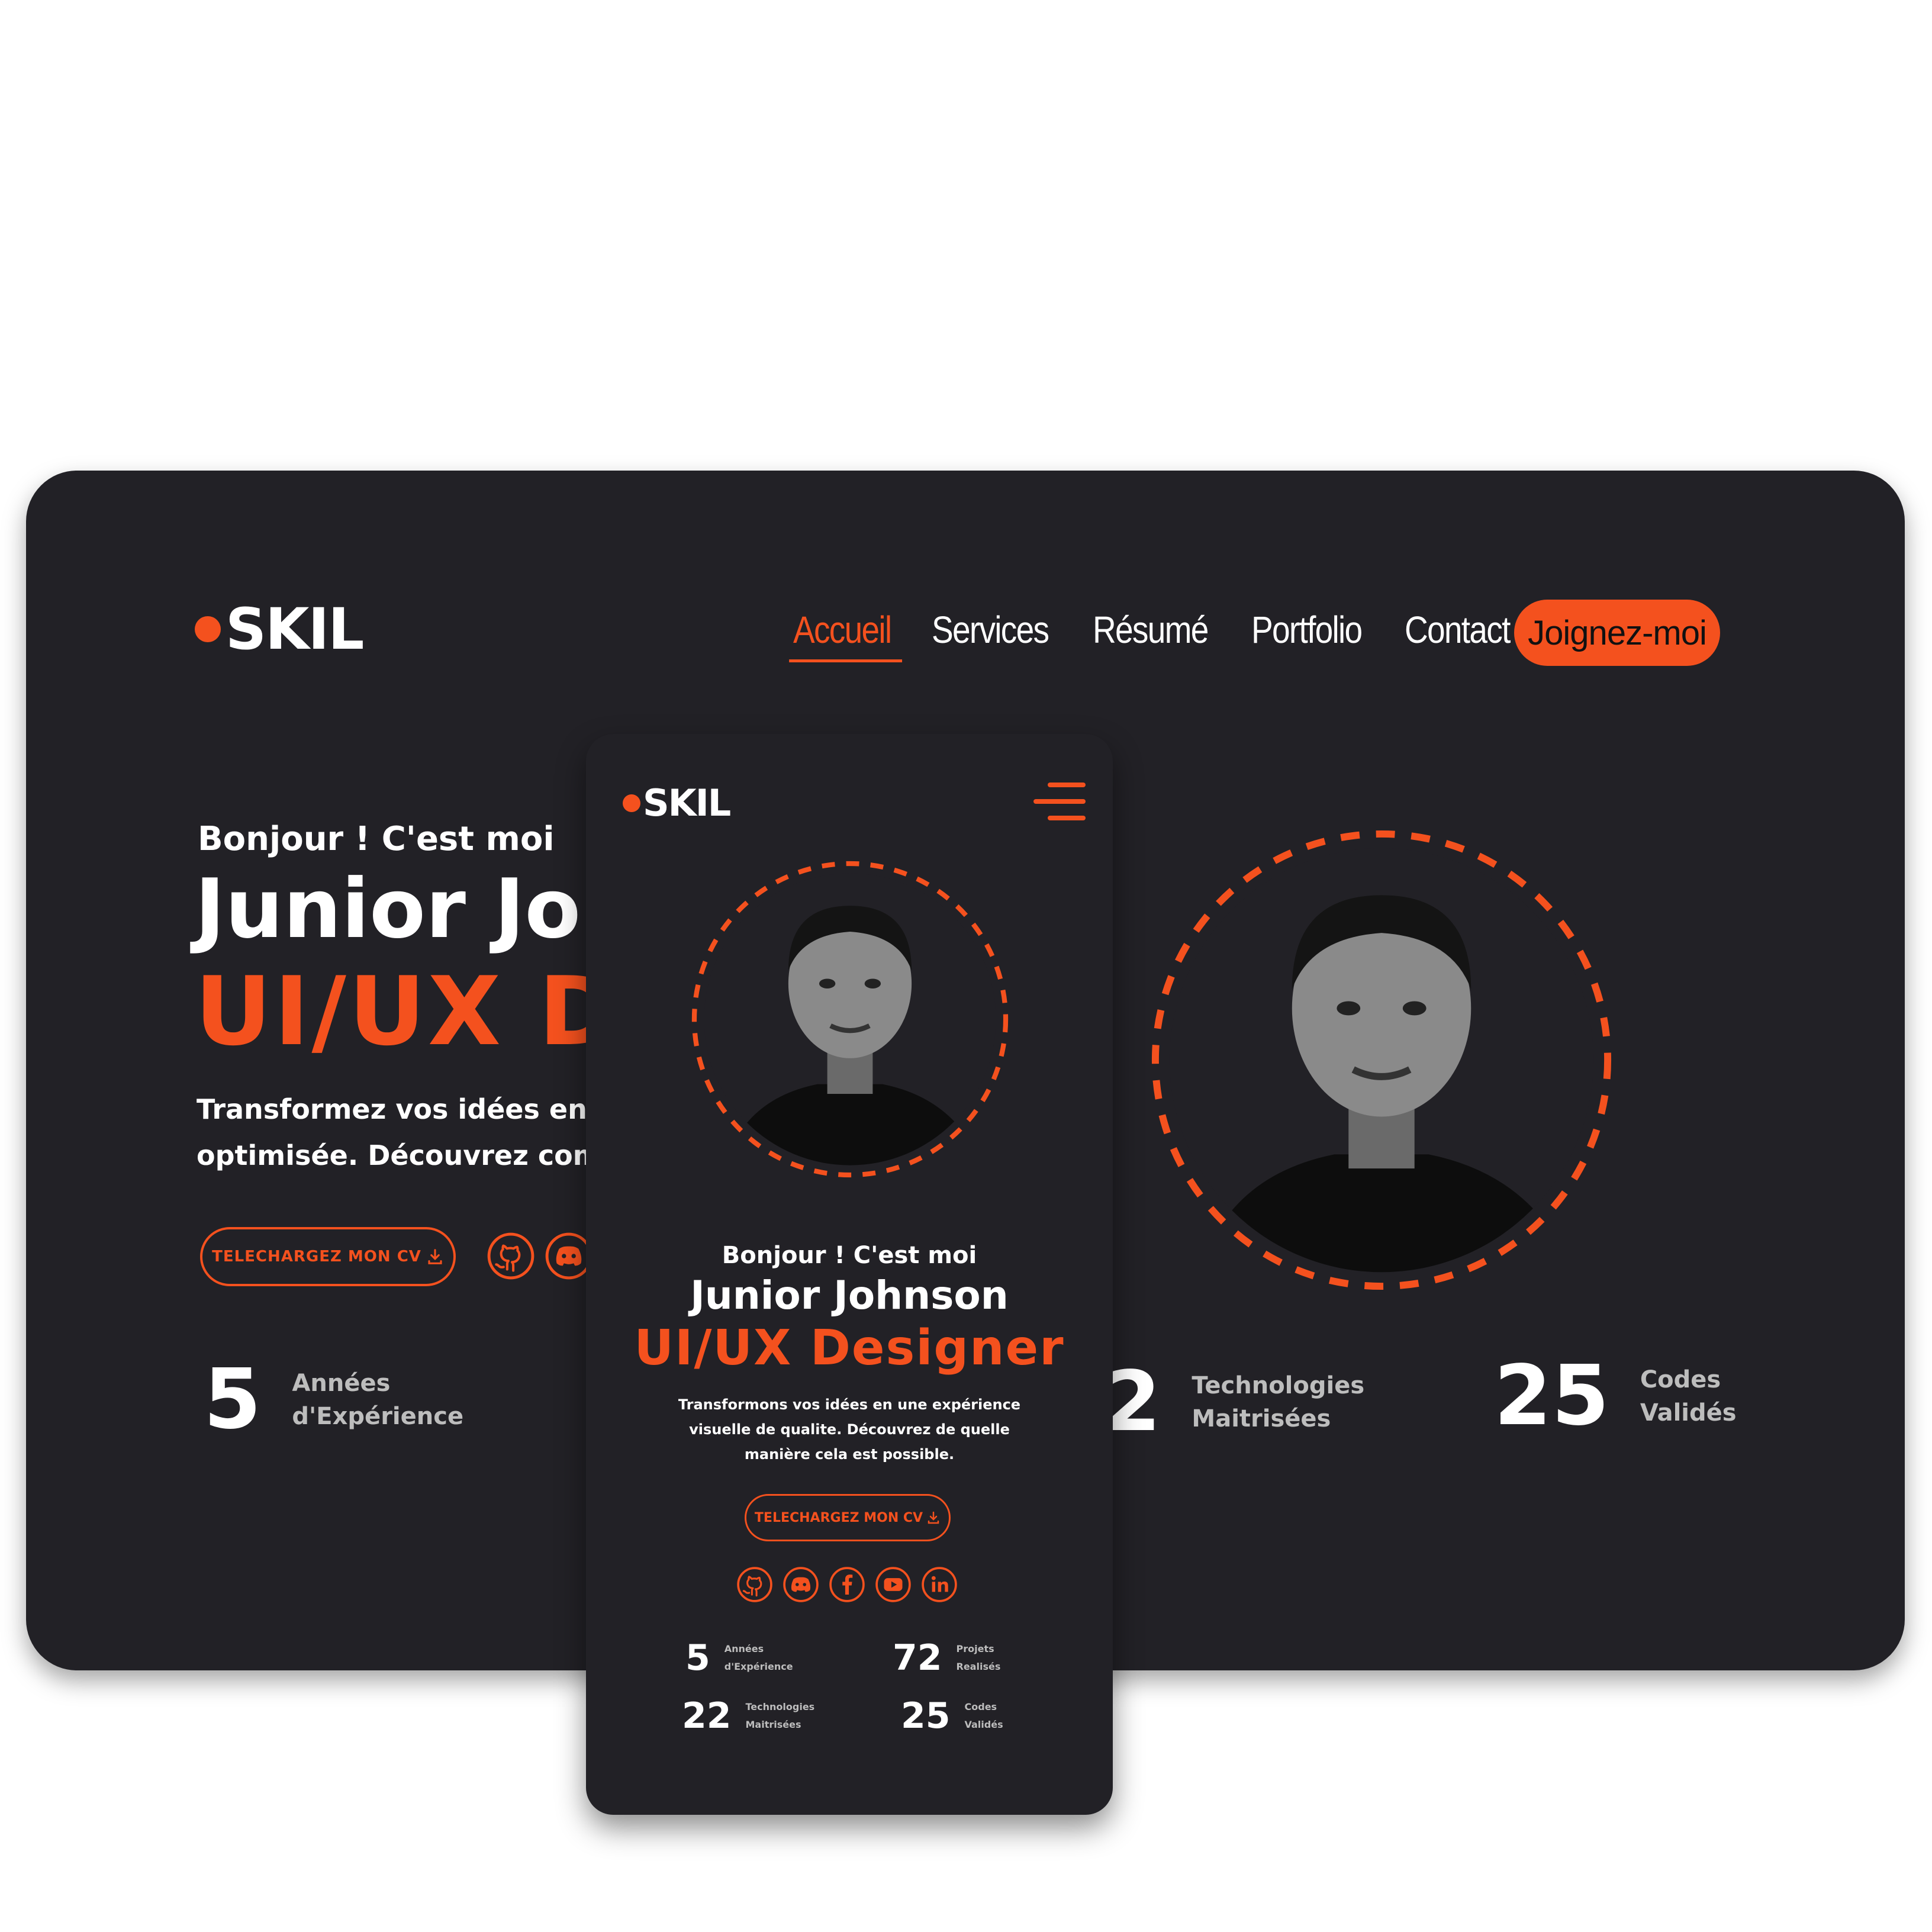  What do you see at coordinates (847, 1585) in the screenshot?
I see `facebook-icon` at bounding box center [847, 1585].